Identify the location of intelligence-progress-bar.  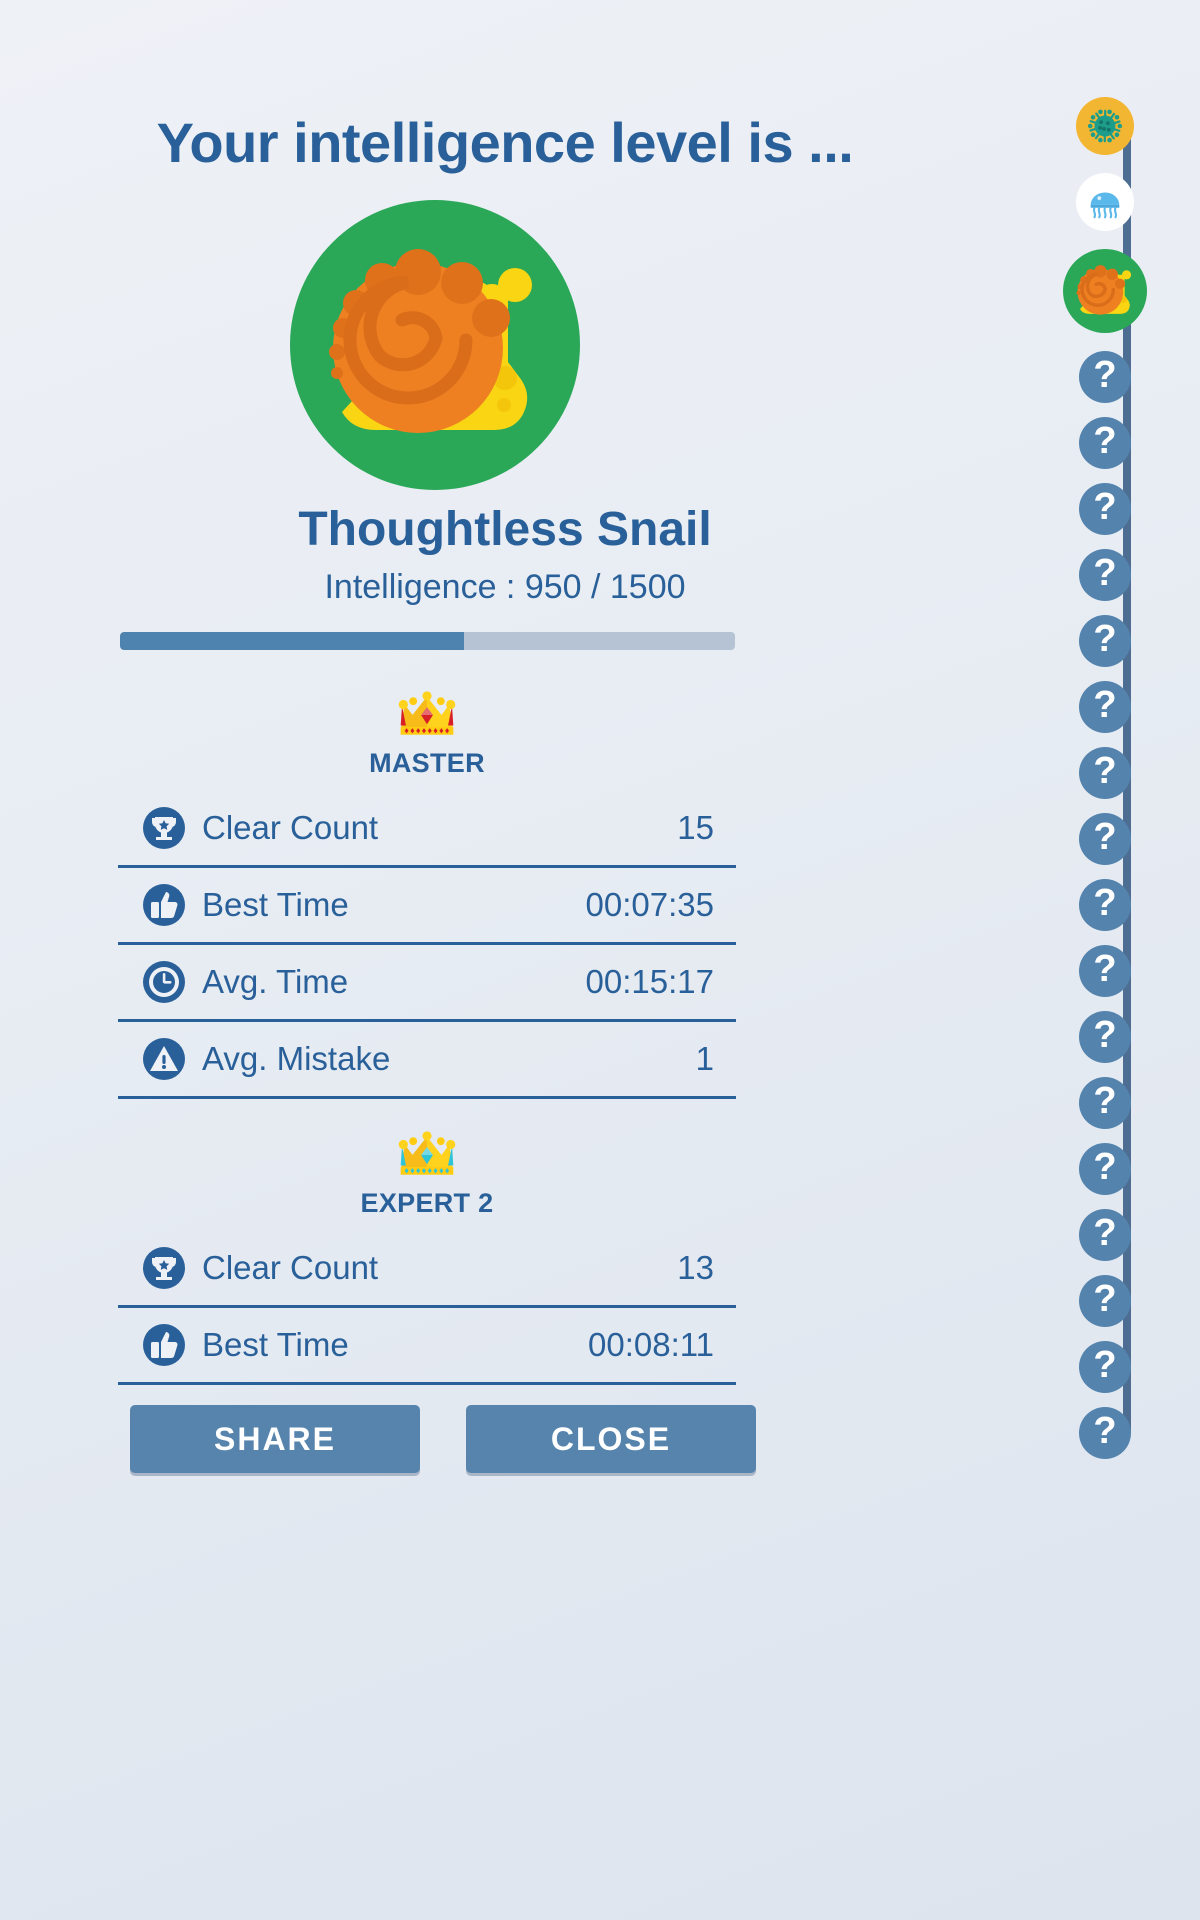
(427, 641).